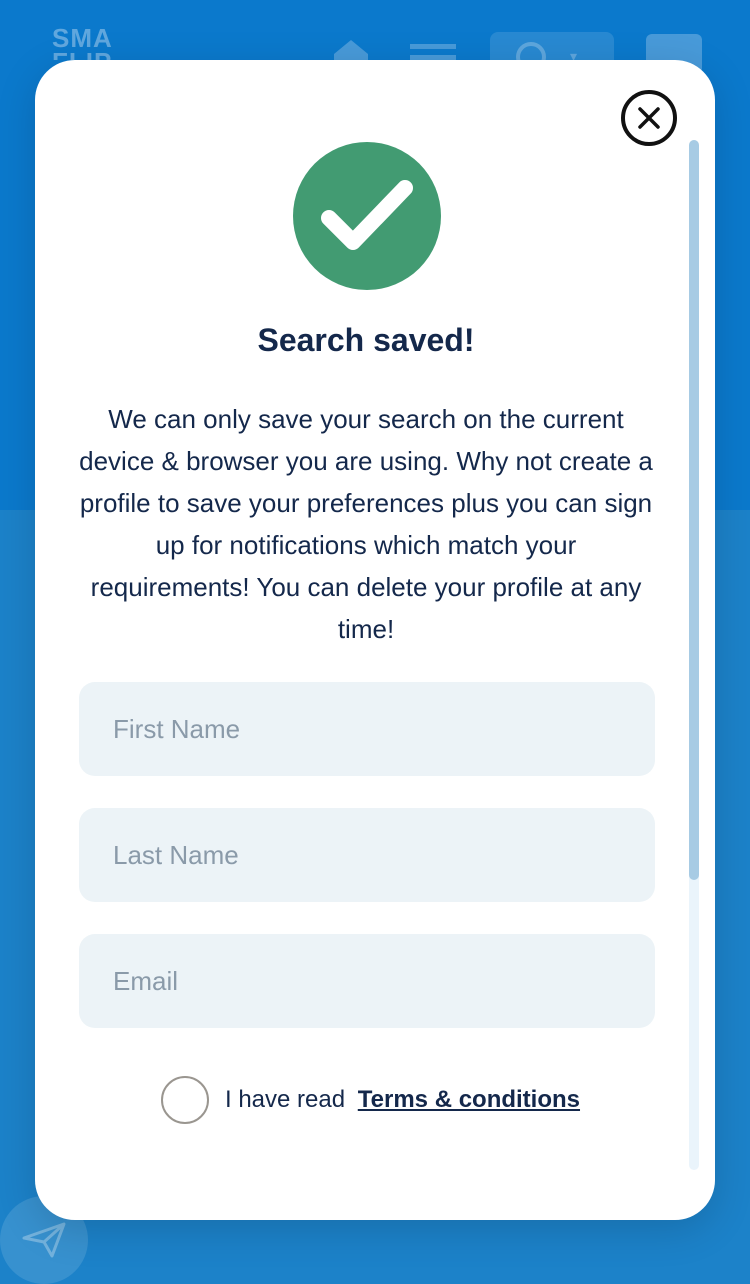 The image size is (750, 1284). I want to click on close-icon, so click(649, 118).